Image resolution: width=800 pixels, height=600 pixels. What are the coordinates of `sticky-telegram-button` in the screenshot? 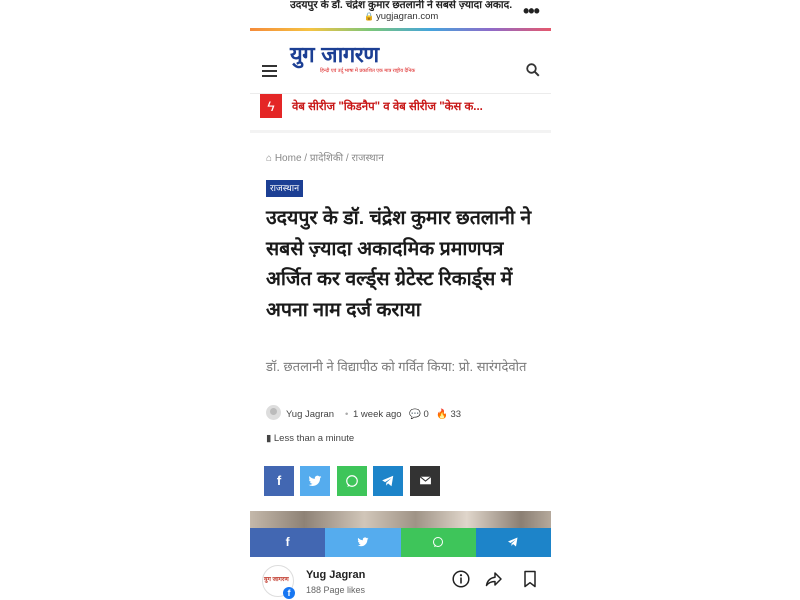 It's located at (513, 542).